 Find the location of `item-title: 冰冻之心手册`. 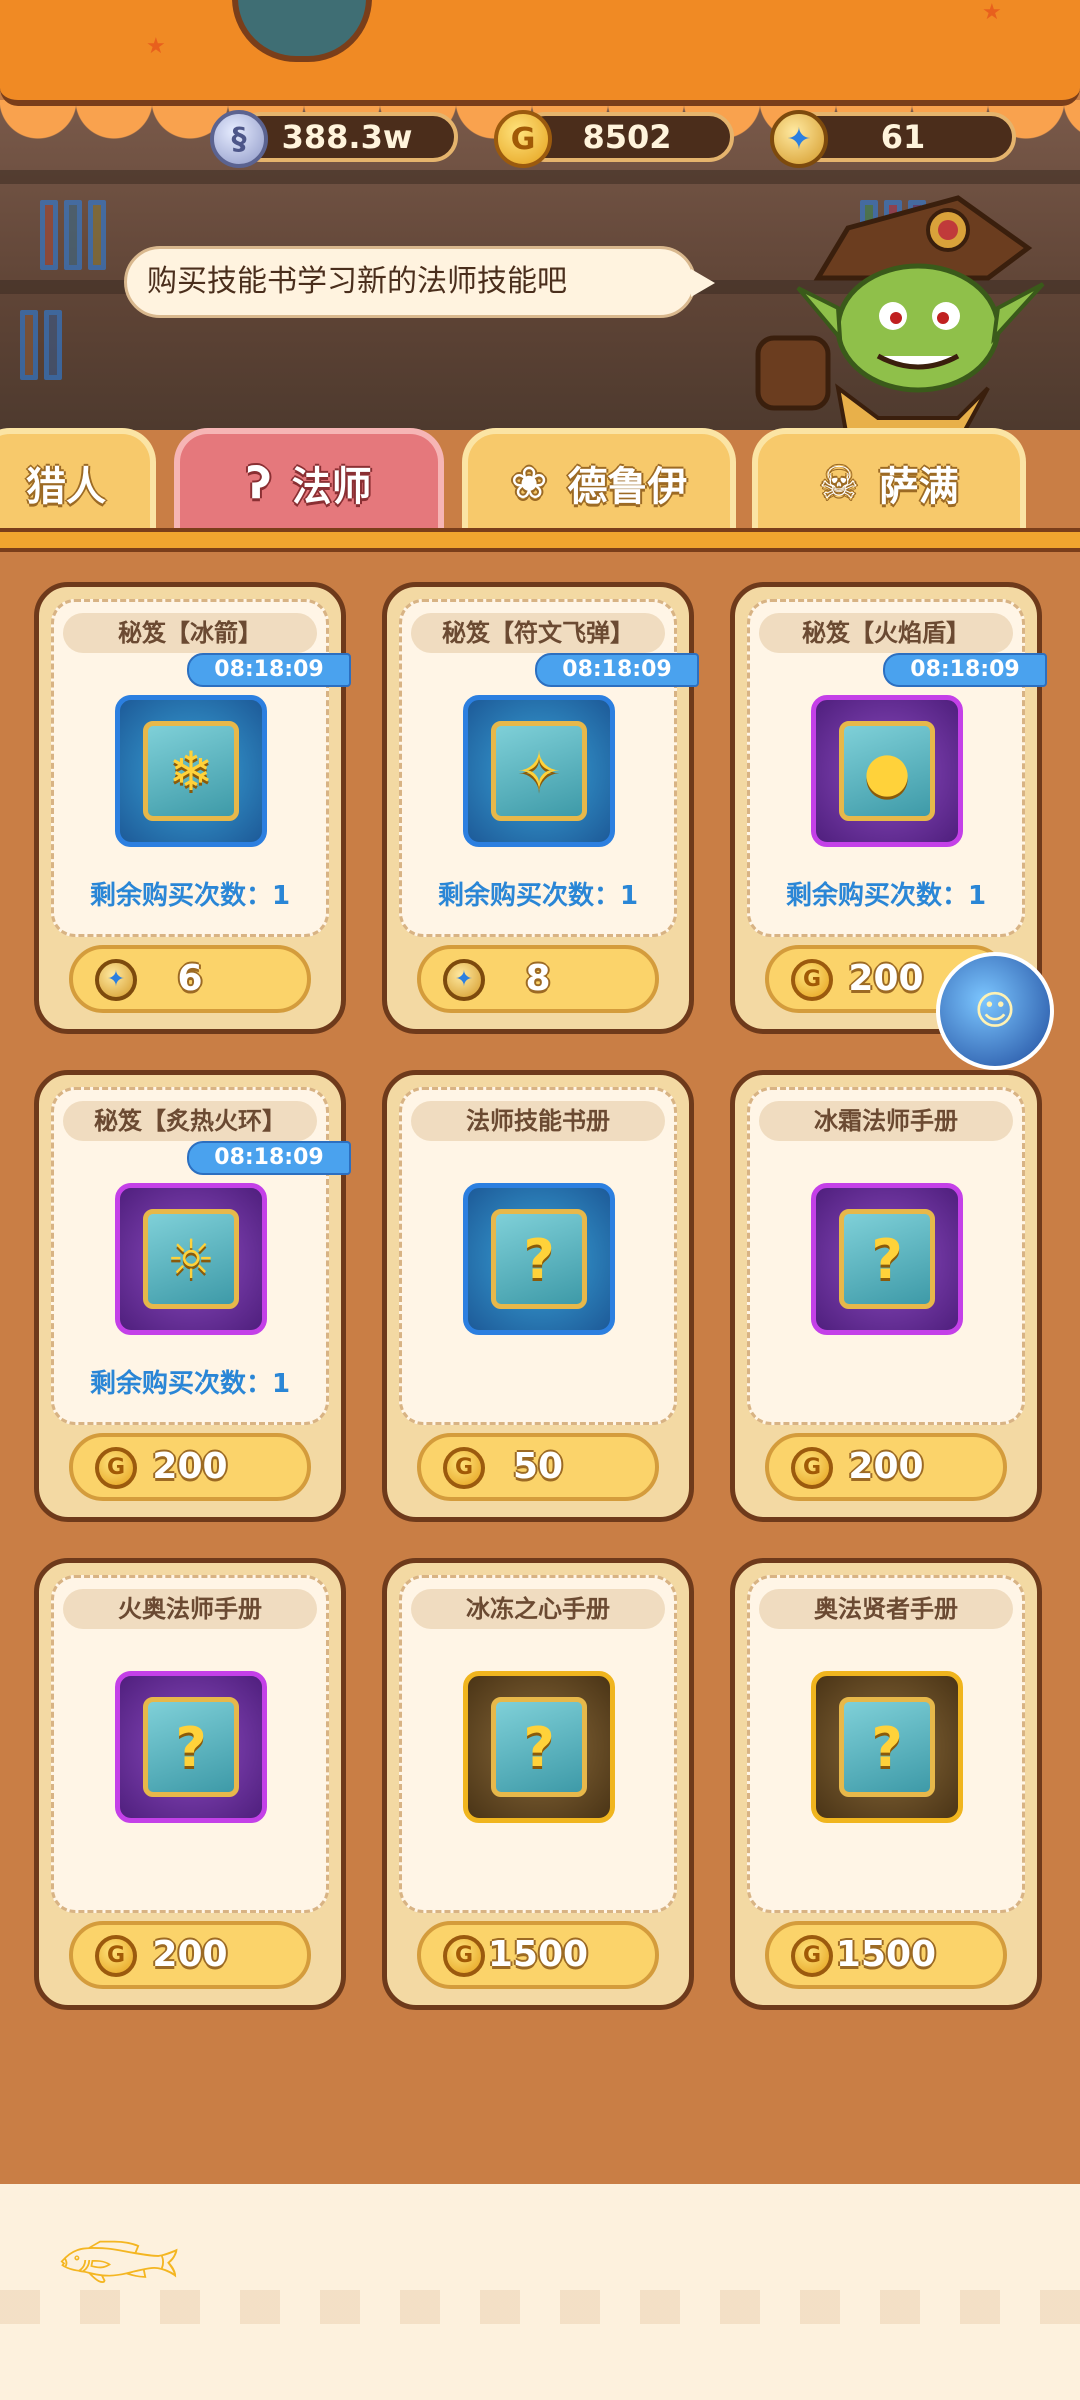

item-title: 冰冻之心手册 is located at coordinates (538, 1609).